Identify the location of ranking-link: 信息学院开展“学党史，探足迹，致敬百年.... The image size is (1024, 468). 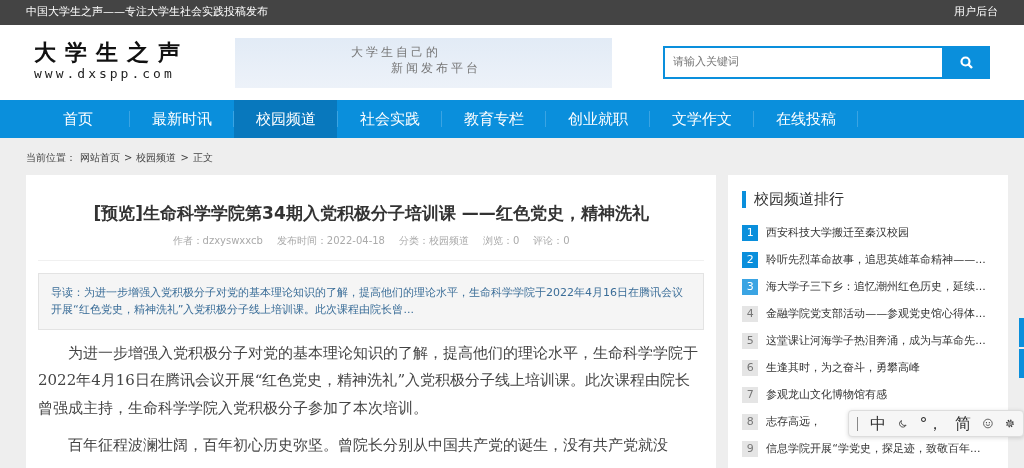
(873, 449).